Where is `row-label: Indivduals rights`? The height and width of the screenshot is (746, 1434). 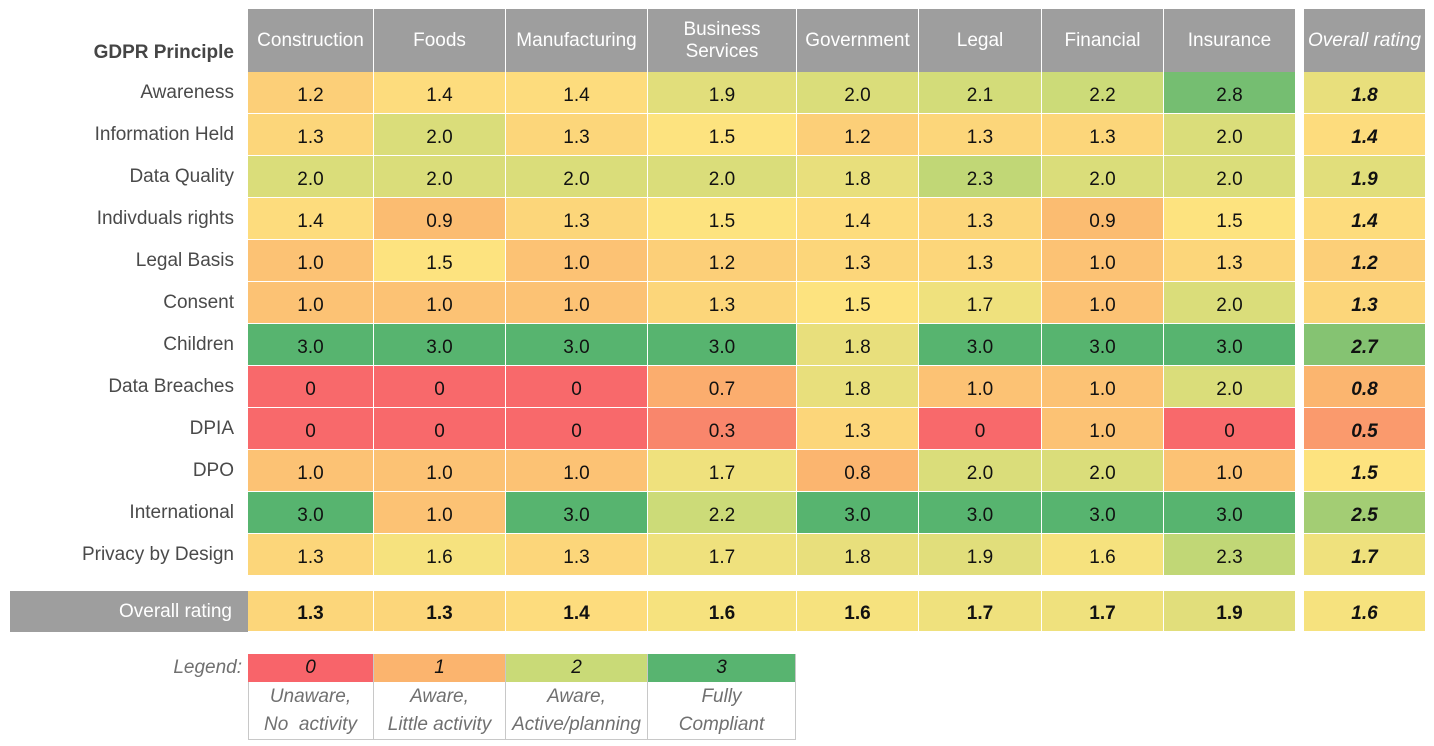 row-label: Indivduals rights is located at coordinates (165, 218).